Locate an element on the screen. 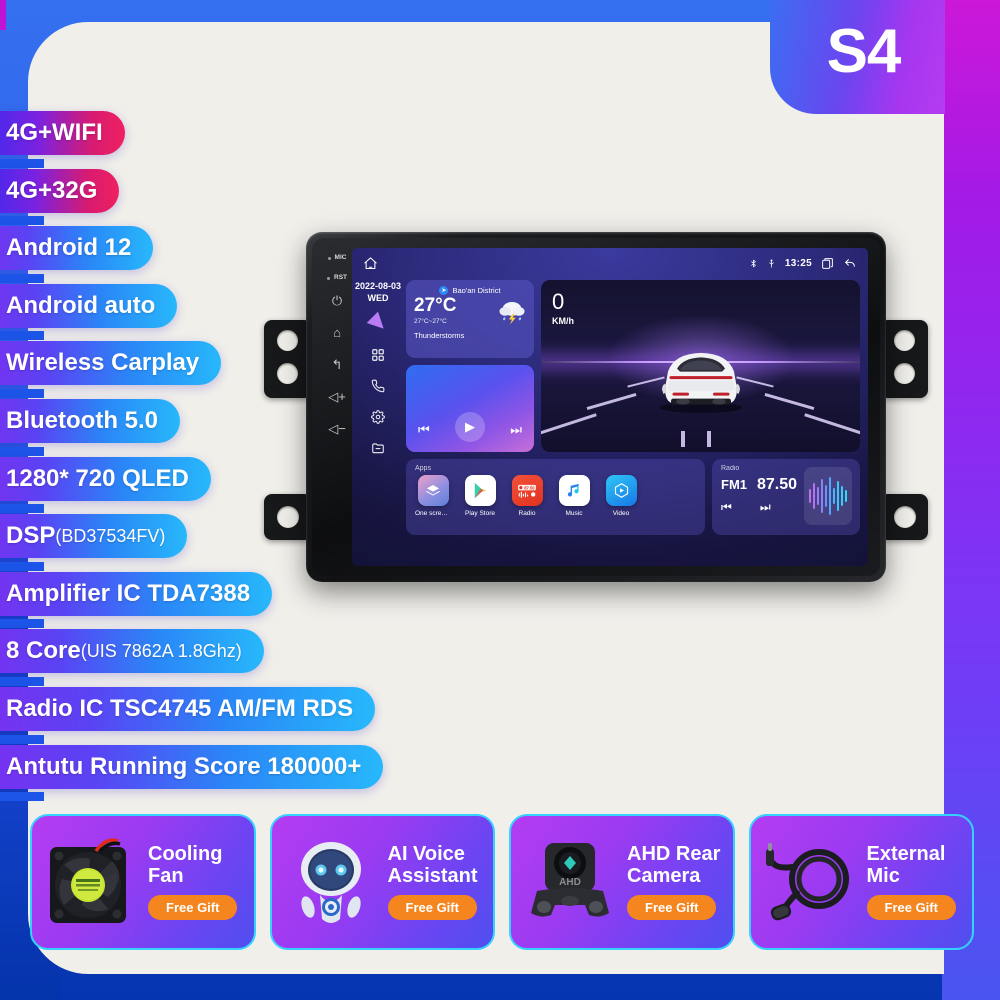 The height and width of the screenshot is (1000, 1000). spec-pill-row: Android auto is located at coordinates (210, 311).